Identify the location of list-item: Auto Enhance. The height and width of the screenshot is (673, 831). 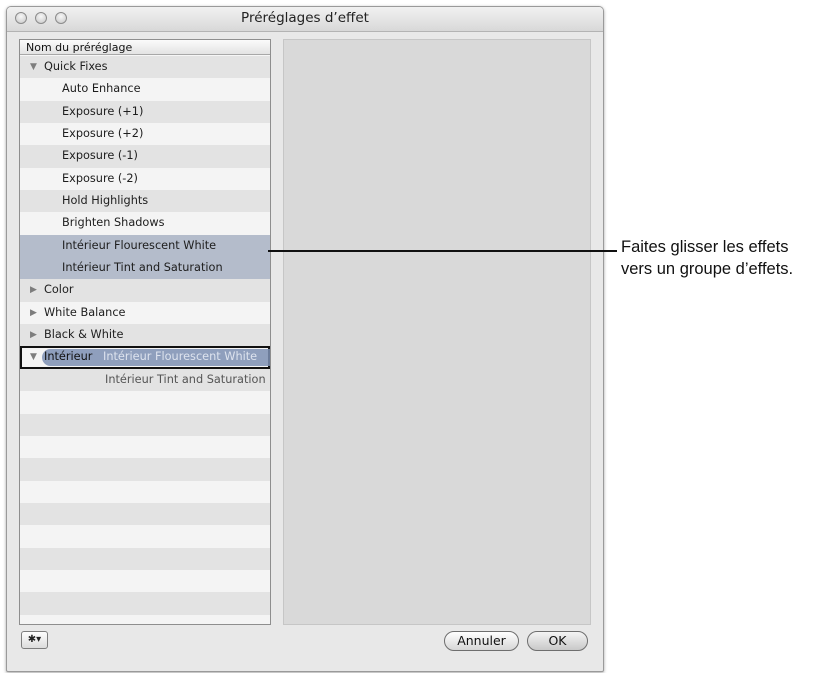
(145, 89).